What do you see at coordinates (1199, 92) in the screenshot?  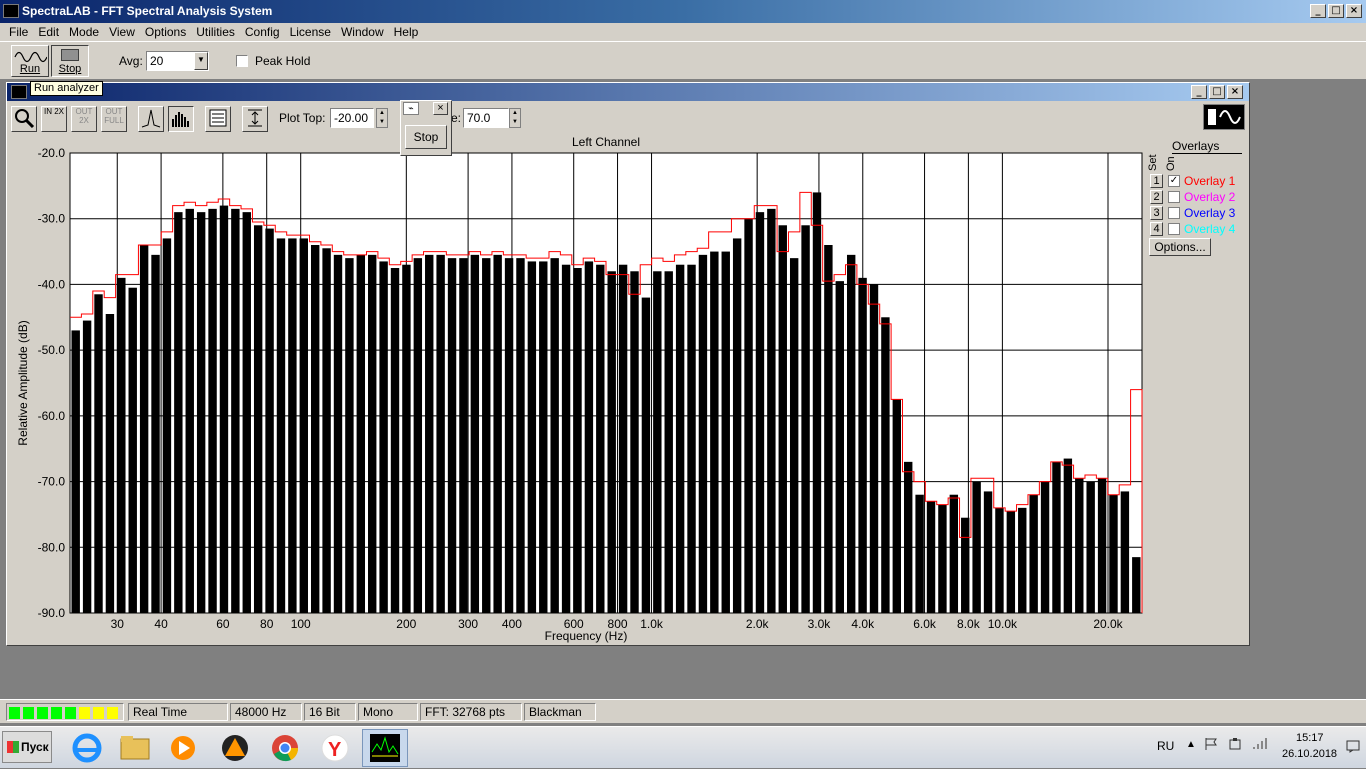 I see `spectrum-minimize-button: _` at bounding box center [1199, 92].